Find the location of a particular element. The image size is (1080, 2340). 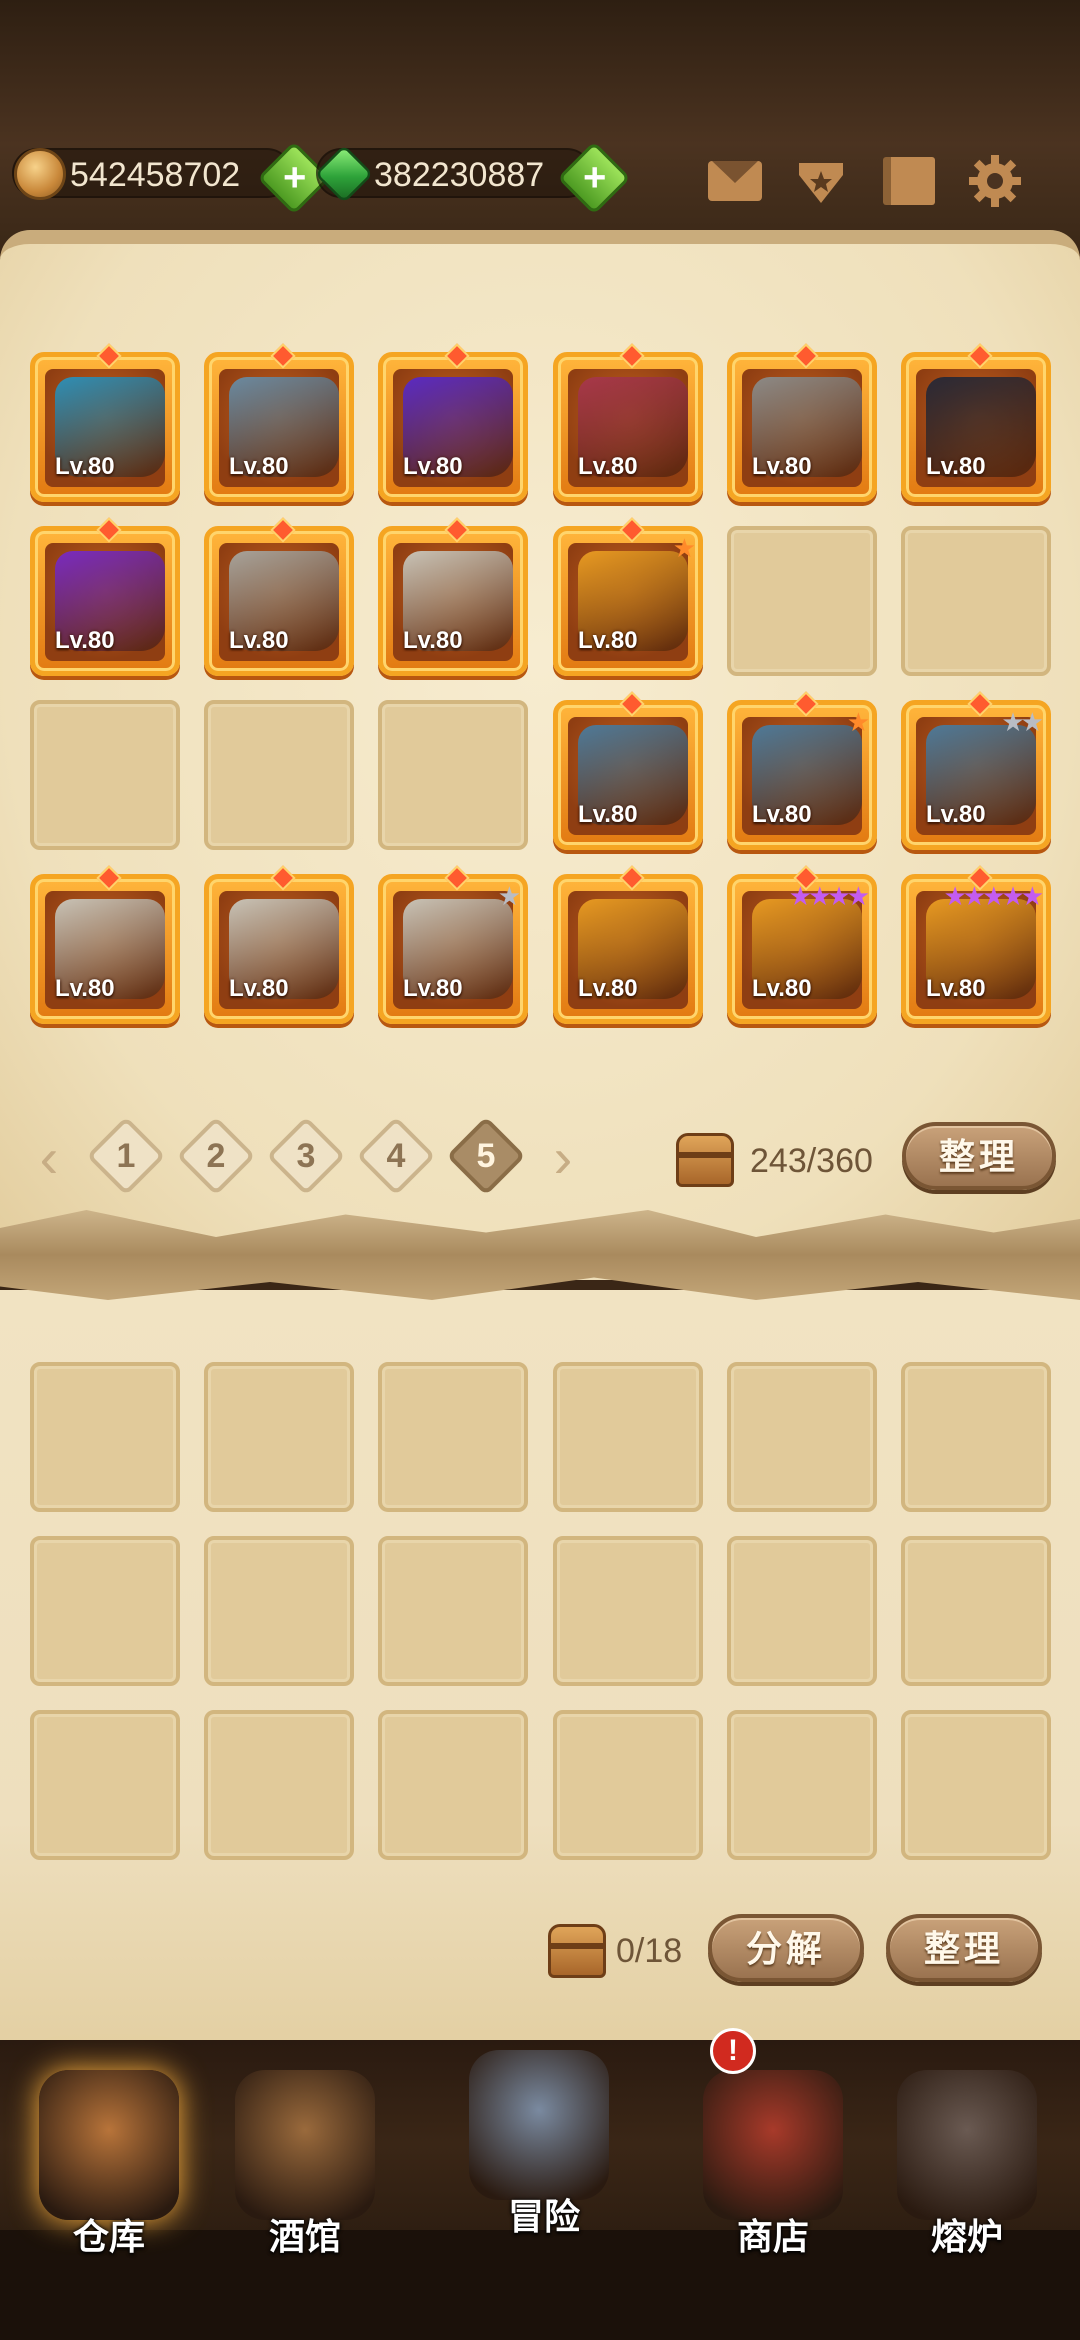

star-rating: ★★★★★ is located at coordinates (993, 896).